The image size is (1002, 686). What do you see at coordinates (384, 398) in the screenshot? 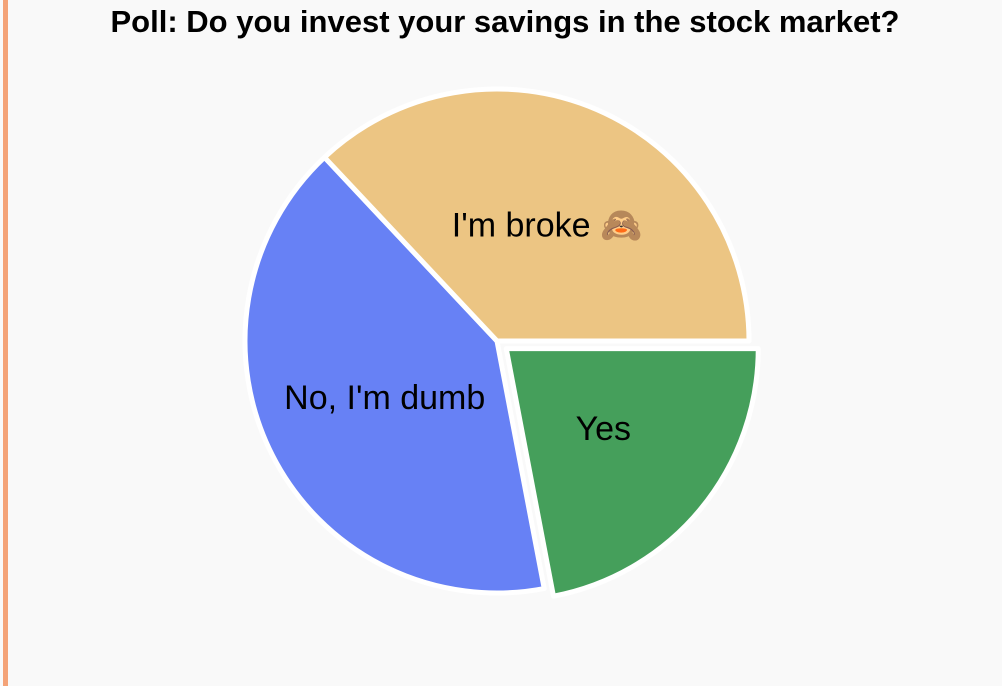
I see `pie-slice-label-1: No, I'm dumb` at bounding box center [384, 398].